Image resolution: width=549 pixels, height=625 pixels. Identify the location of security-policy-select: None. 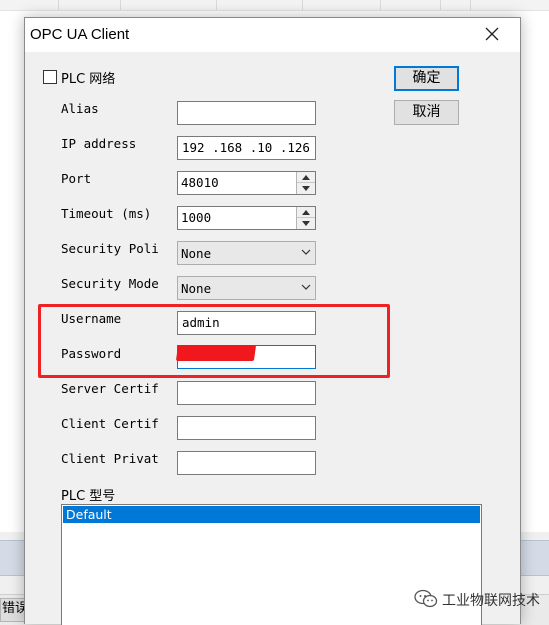
(246, 253).